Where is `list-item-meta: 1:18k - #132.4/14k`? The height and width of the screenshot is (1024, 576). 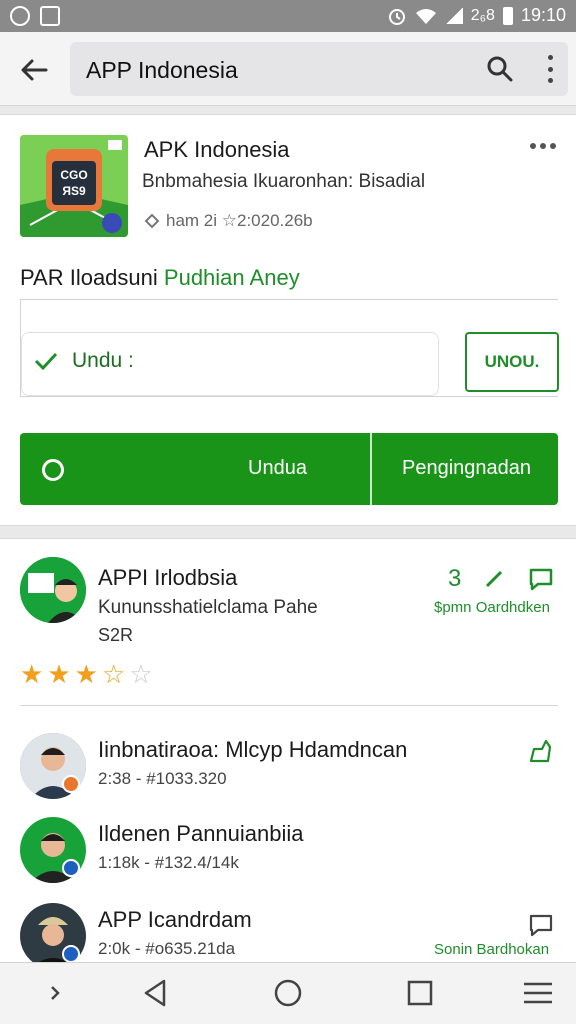 list-item-meta: 1:18k - #132.4/14k is located at coordinates (168, 862).